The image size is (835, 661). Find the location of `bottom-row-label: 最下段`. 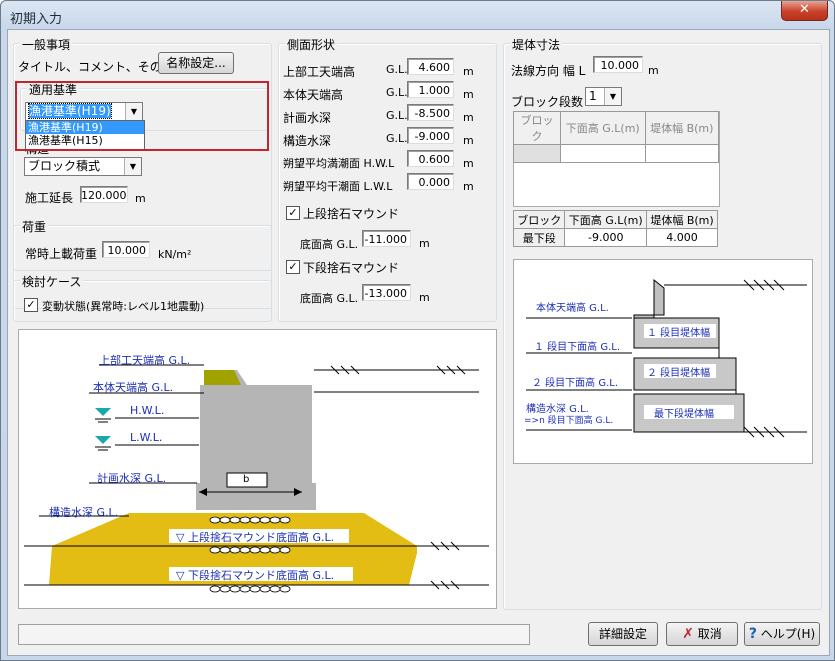

bottom-row-label: 最下段 is located at coordinates (539, 237).